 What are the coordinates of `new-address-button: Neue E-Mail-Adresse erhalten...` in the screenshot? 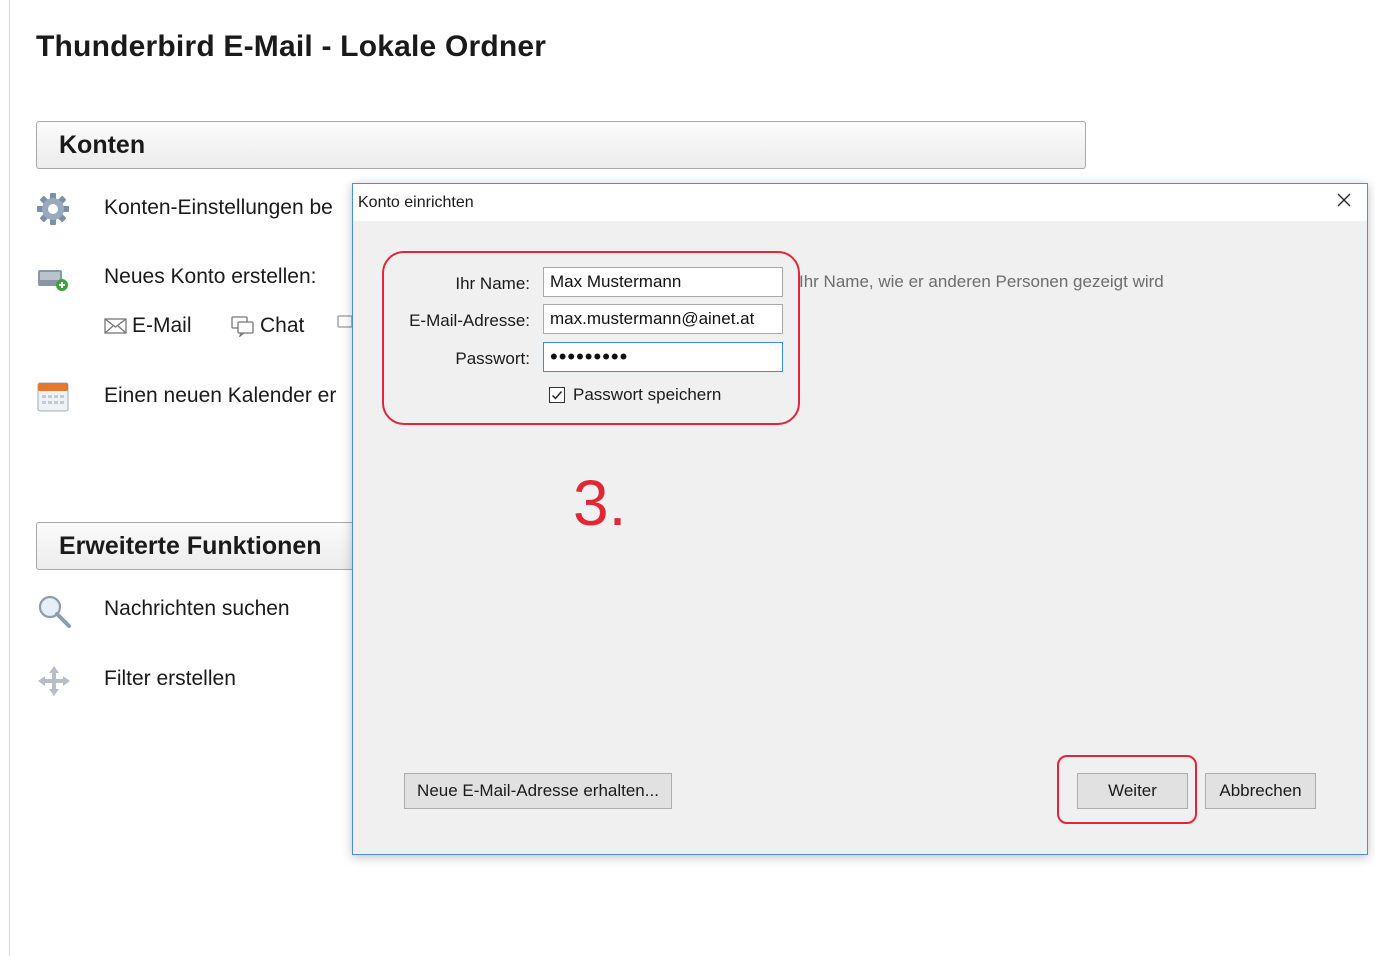 It's located at (538, 791).